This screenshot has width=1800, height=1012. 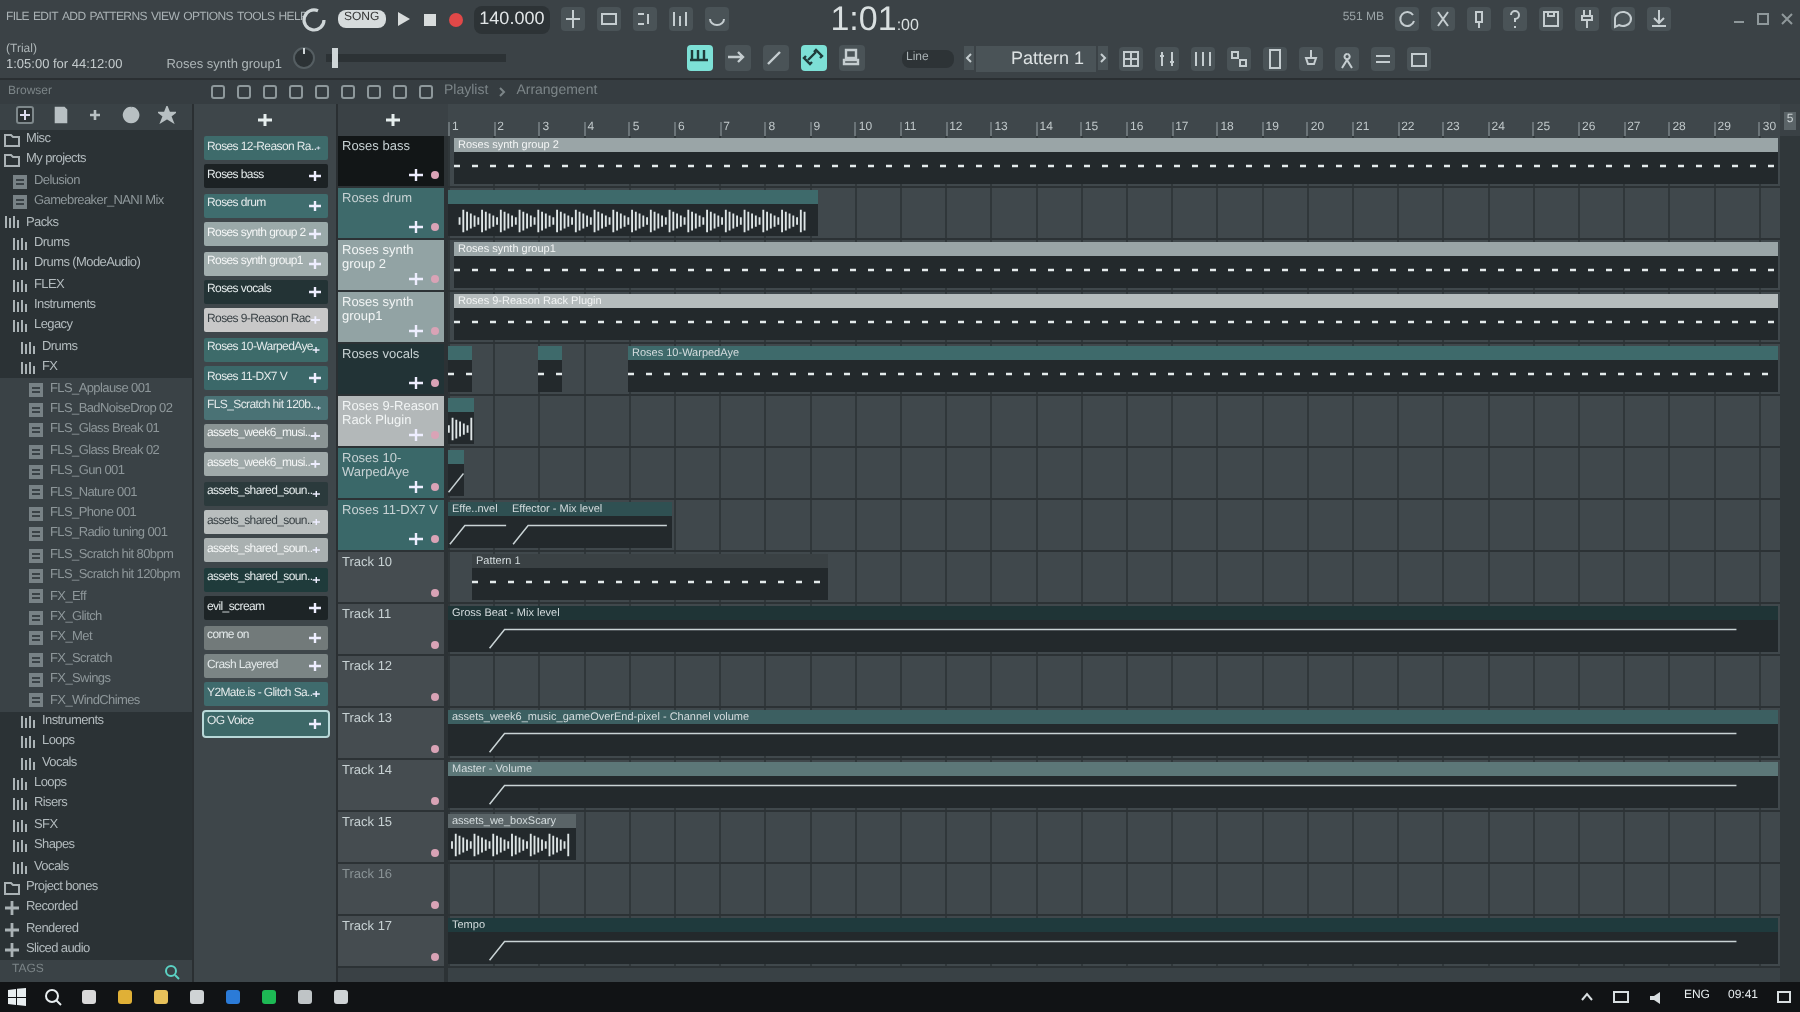 I want to click on save-icon, so click(x=1551, y=19).